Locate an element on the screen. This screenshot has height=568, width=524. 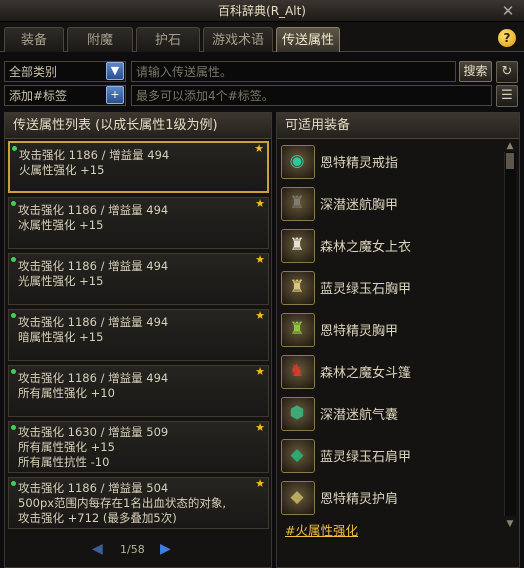
equipment-item: ♞ 森林之魔女斗篷 is located at coordinates (391, 371).